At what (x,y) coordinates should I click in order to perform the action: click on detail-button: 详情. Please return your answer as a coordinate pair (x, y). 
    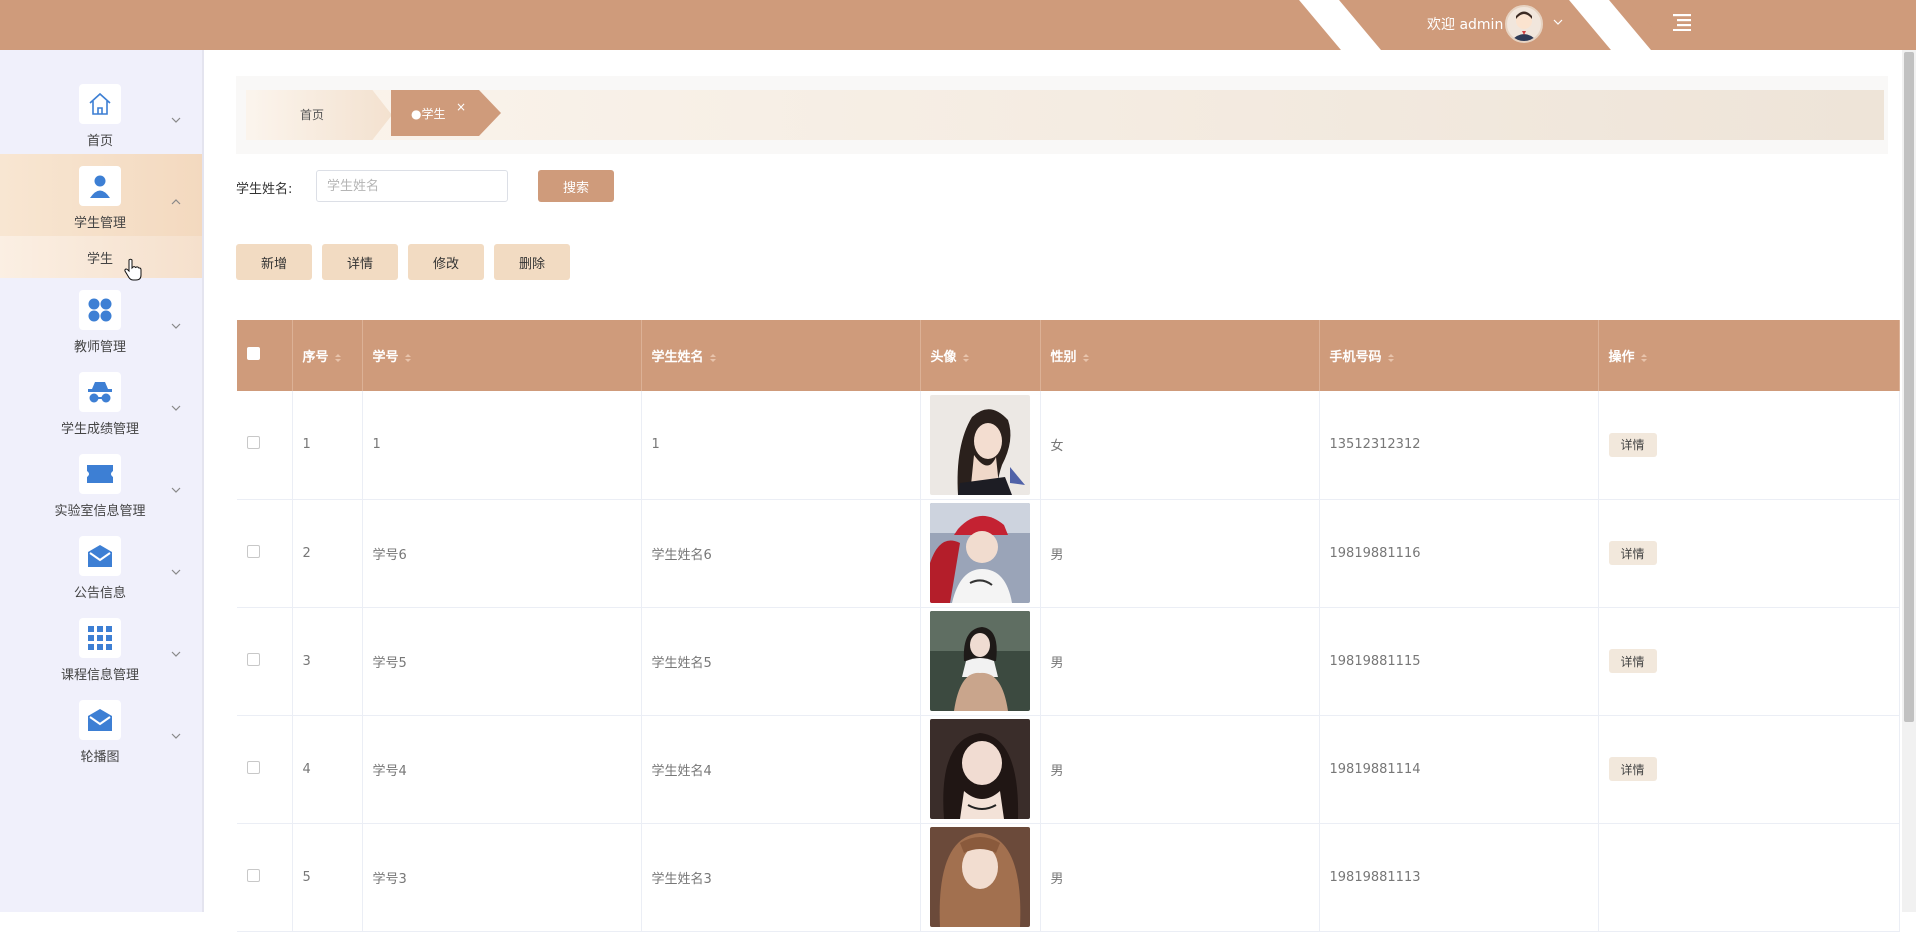
    Looking at the image, I should click on (360, 262).